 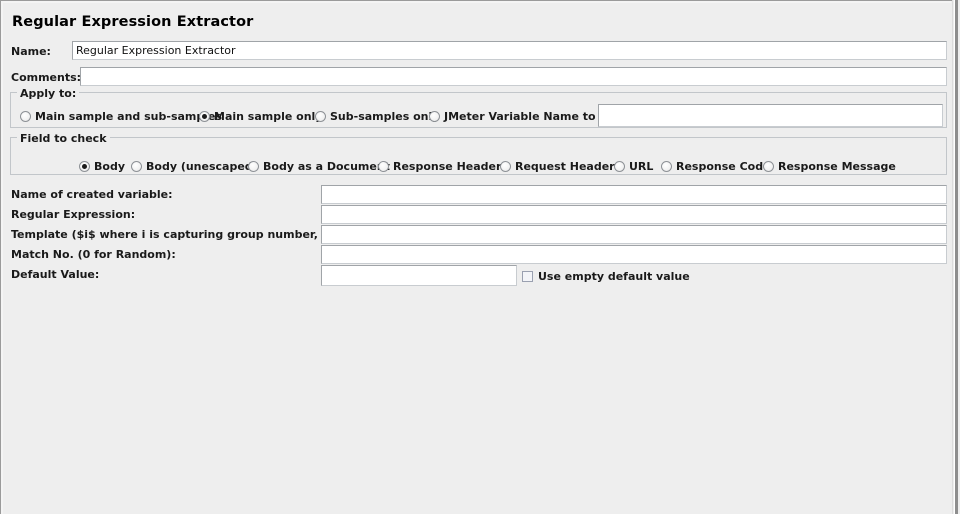 I want to click on radio-response-message: Response Message, so click(x=829, y=166).